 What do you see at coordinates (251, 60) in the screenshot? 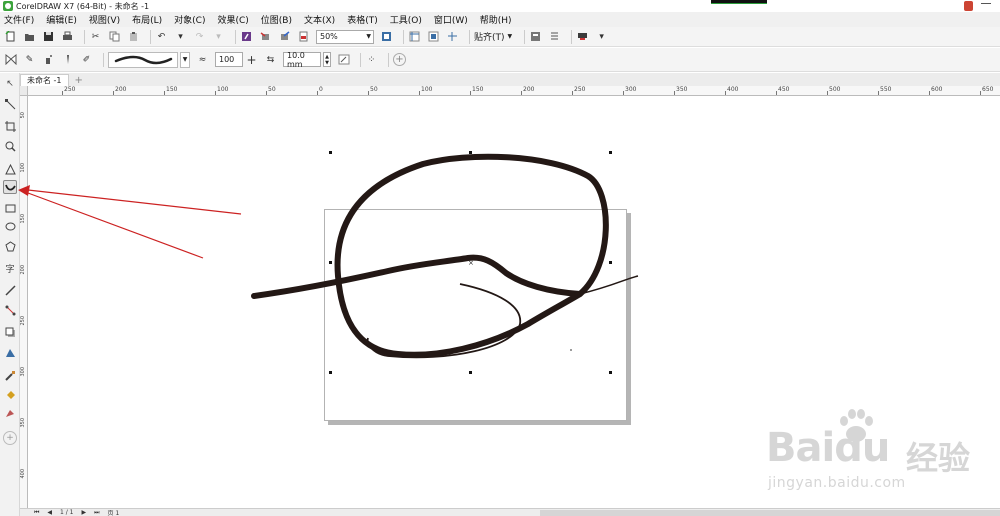
I see `smoothing-plus-icon: +` at bounding box center [251, 60].